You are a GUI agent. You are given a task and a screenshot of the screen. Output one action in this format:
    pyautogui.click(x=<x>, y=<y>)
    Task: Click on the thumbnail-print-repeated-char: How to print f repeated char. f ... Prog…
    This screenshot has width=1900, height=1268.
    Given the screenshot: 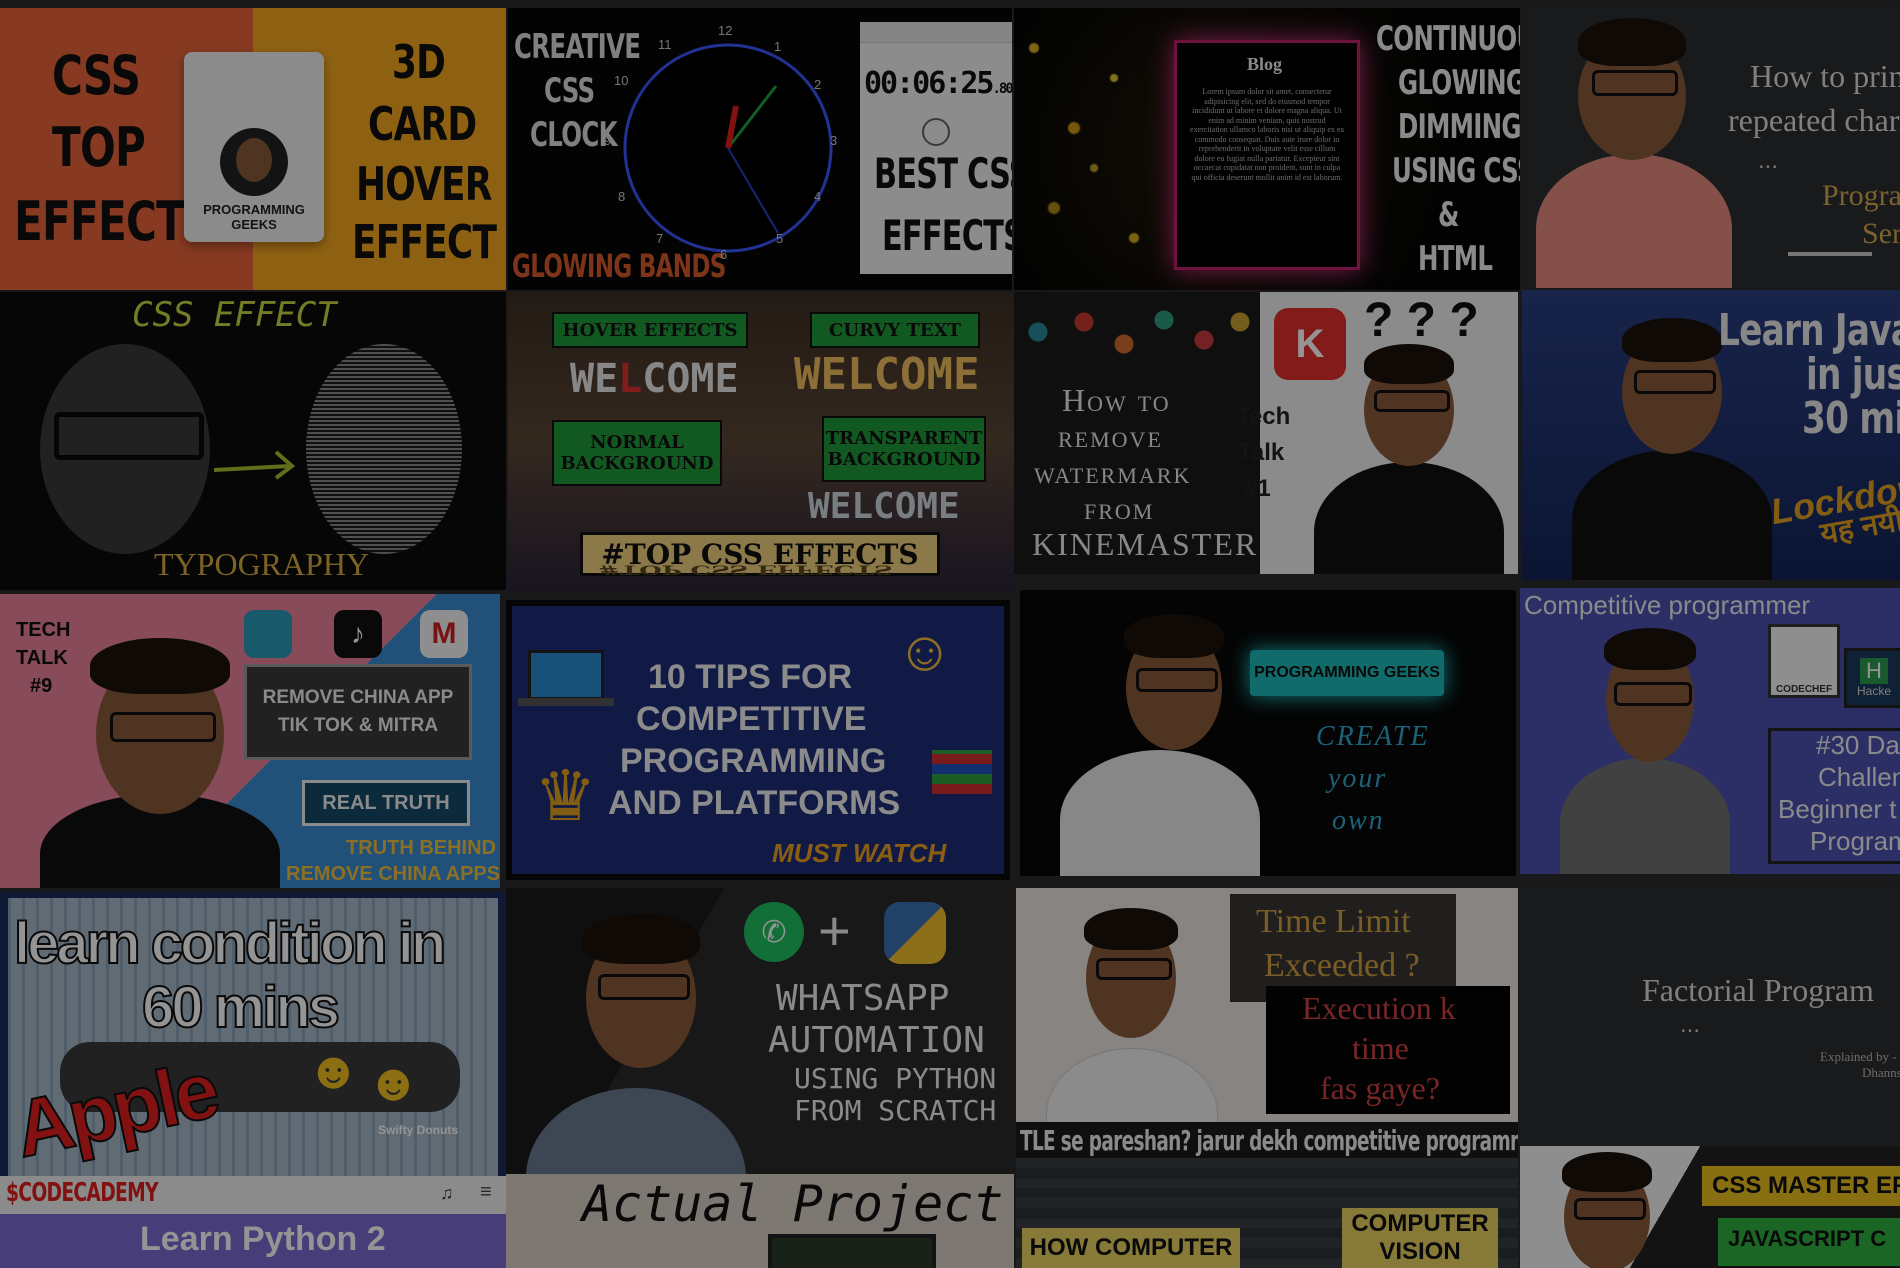 What is the action you would take?
    pyautogui.click(x=1711, y=146)
    